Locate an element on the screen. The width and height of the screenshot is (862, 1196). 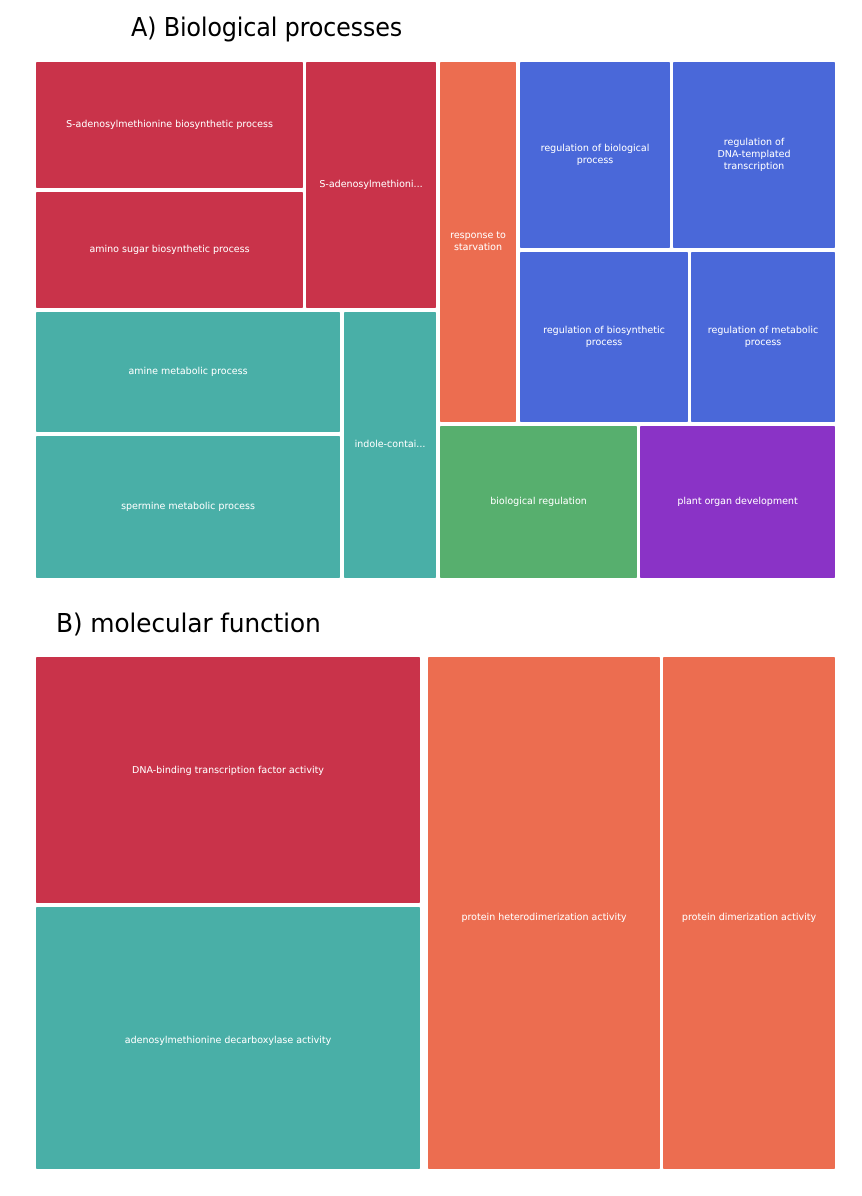
tile-label: protein dimerization activity is located at coordinates (749, 917).